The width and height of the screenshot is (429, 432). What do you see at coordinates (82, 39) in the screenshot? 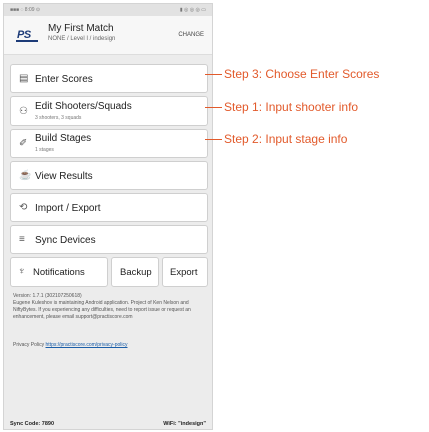
I see `match-subtitle: NONE / Level I / indesign` at bounding box center [82, 39].